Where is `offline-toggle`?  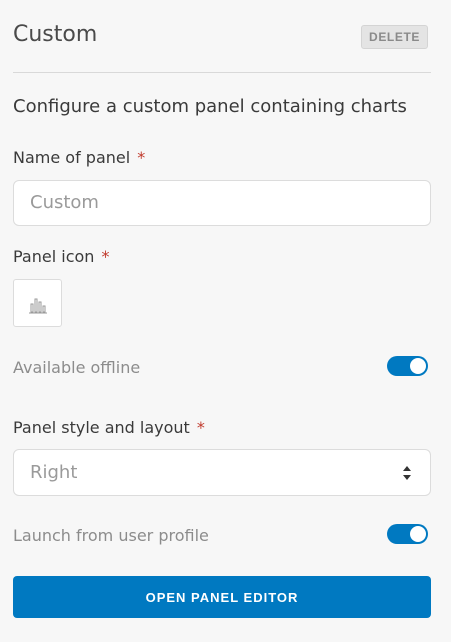
offline-toggle is located at coordinates (407, 366).